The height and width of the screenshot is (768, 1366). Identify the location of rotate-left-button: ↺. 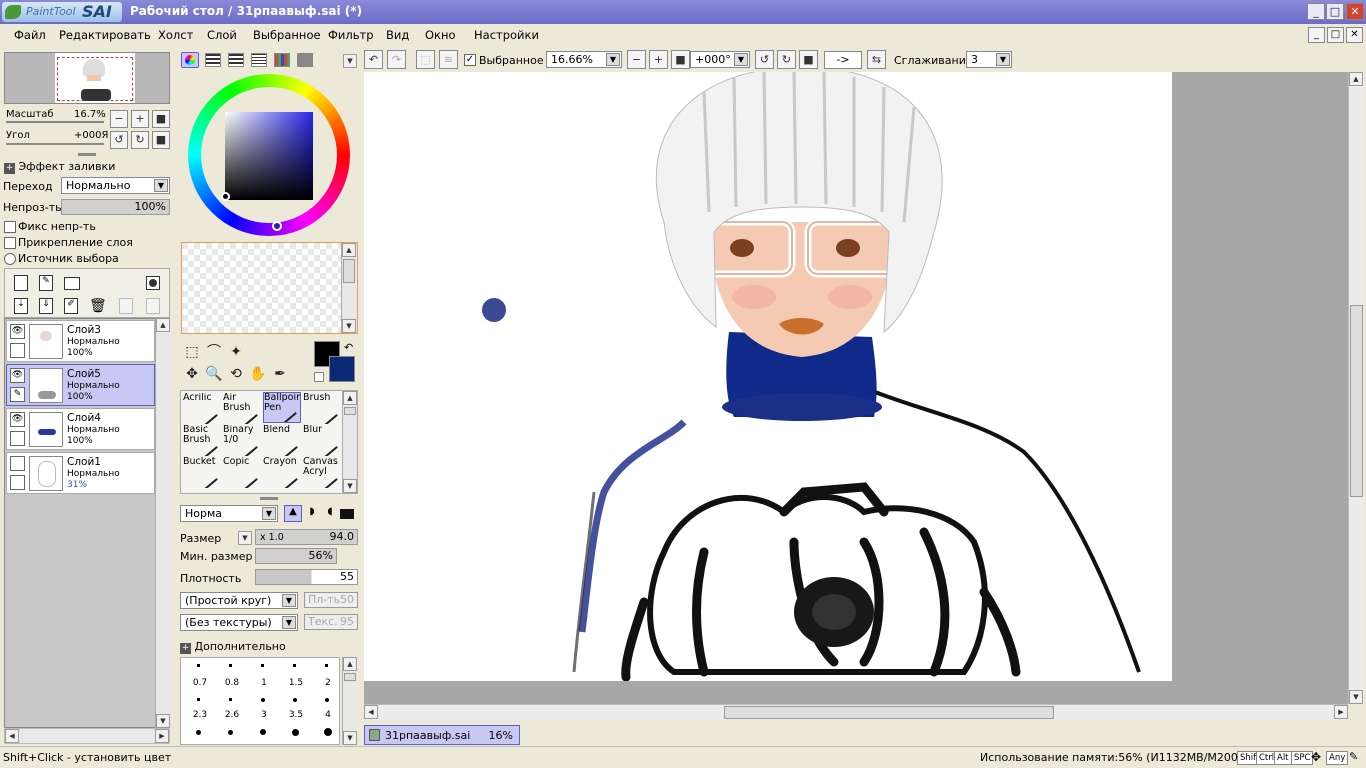
(119, 140).